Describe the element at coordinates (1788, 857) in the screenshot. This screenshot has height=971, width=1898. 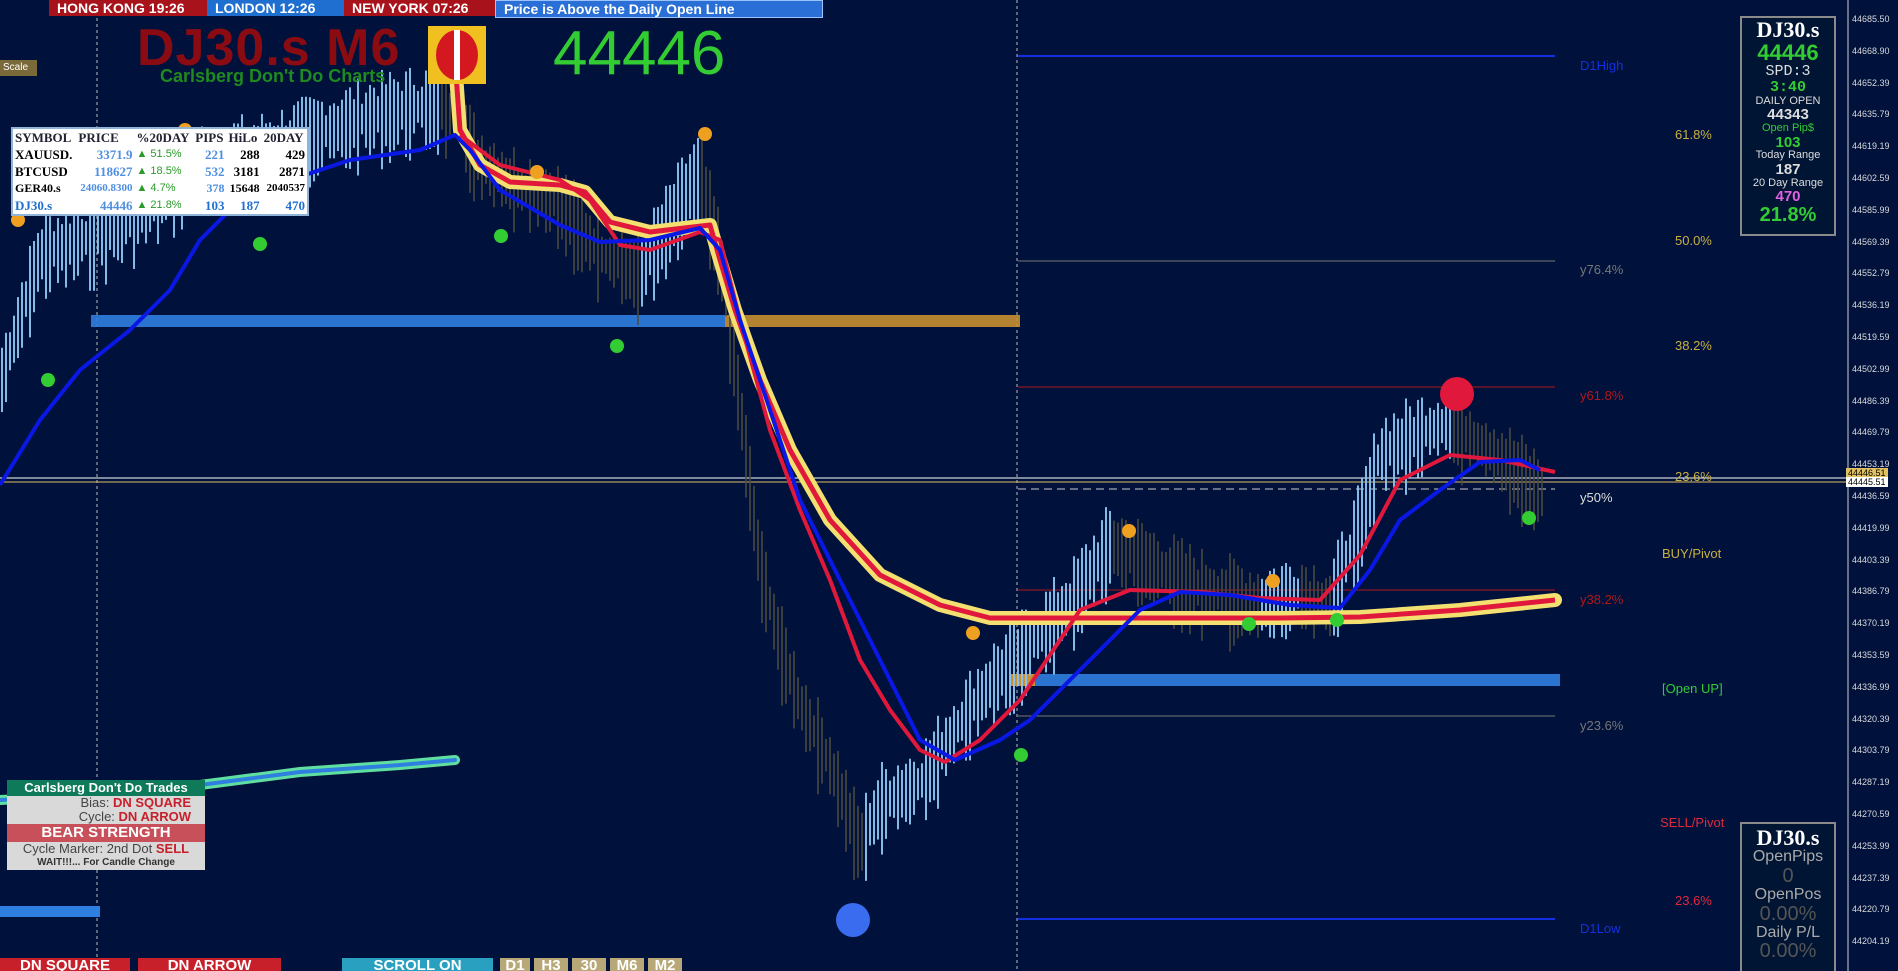
I see `open-pips-label: OpenPips` at that location.